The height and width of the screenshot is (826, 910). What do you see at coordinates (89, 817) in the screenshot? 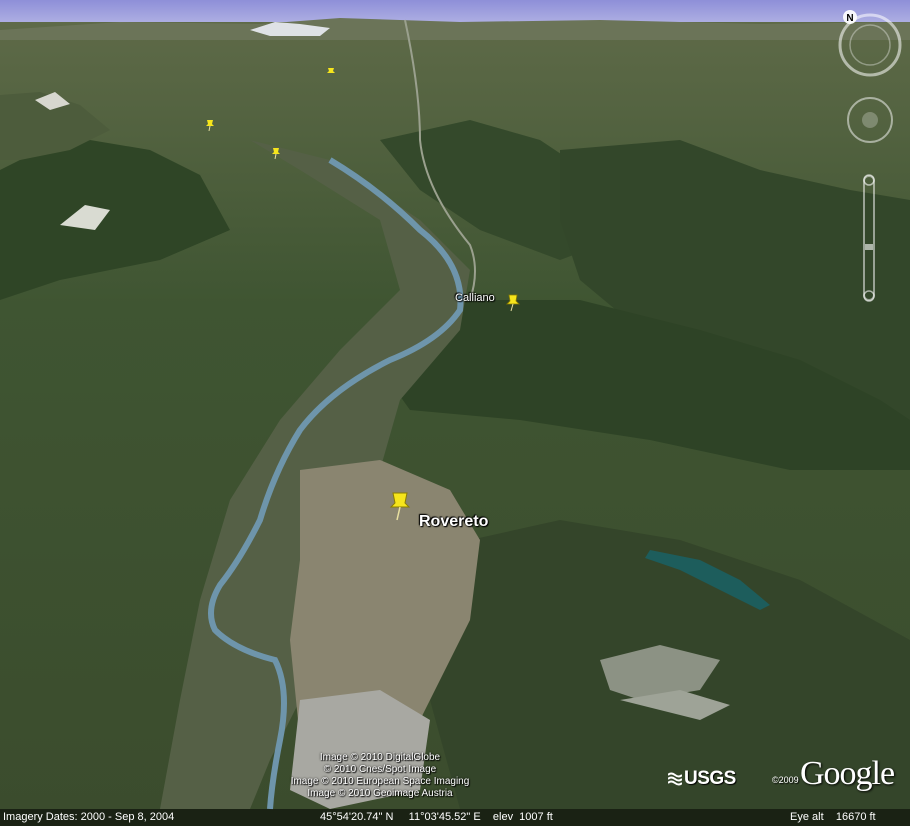
I see `imagery-dates: Imagery Dates: 2000 - Sep 8, 2004` at bounding box center [89, 817].